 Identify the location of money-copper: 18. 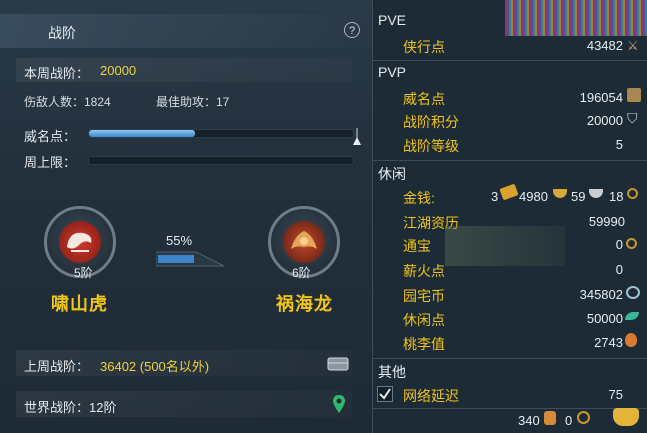
(616, 196).